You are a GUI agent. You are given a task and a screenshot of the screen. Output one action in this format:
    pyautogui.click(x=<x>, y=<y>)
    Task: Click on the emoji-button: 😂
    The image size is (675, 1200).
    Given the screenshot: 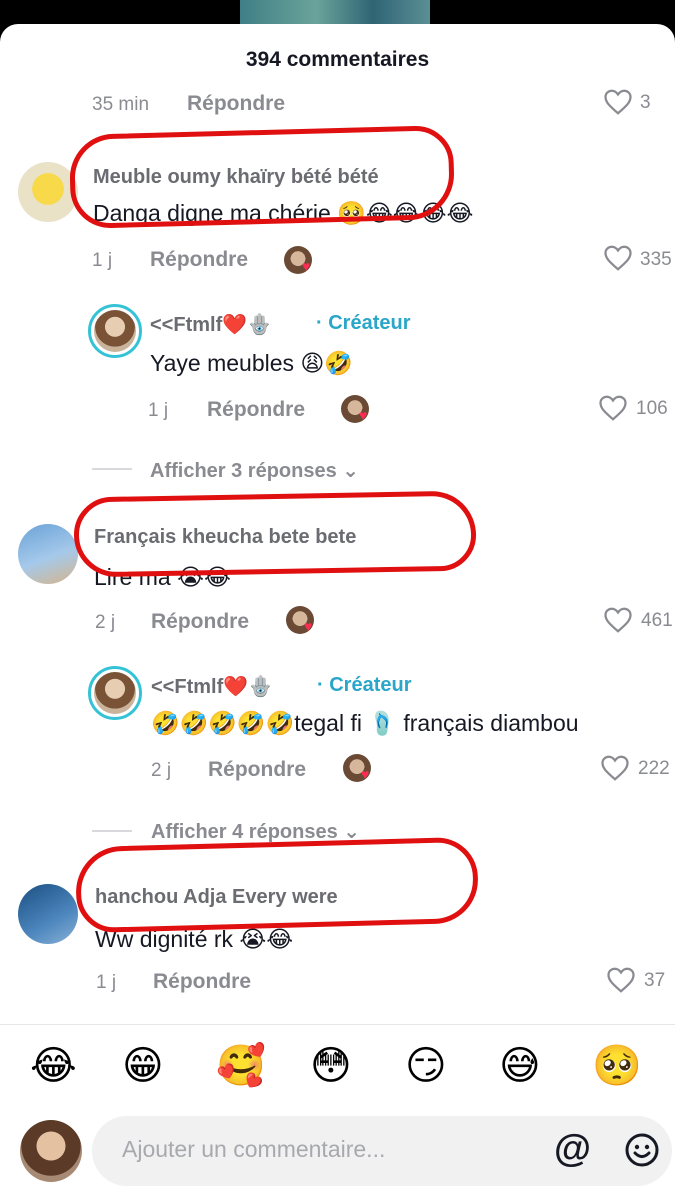 What is the action you would take?
    pyautogui.click(x=53, y=1066)
    